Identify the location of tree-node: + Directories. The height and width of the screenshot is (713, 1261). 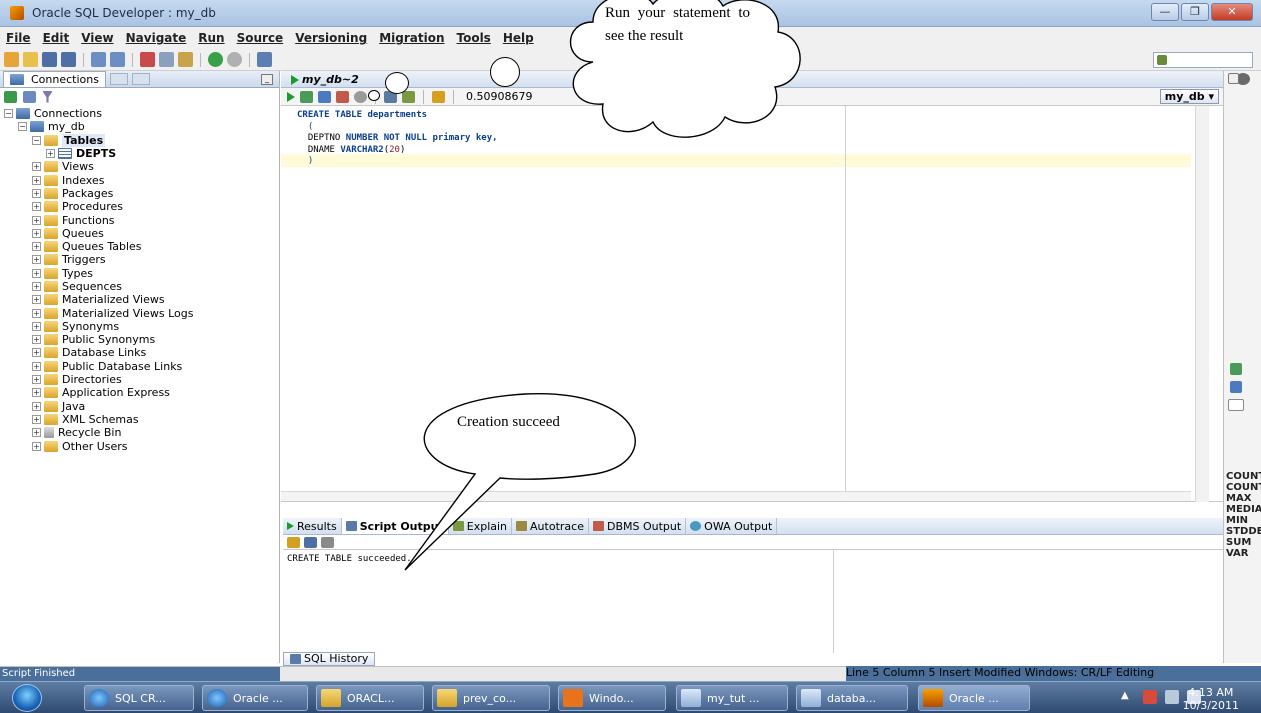
(139, 379).